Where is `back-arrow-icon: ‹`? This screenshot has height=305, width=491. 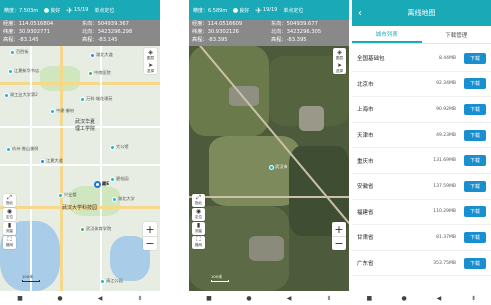 back-arrow-icon: ‹ is located at coordinates (360, 13).